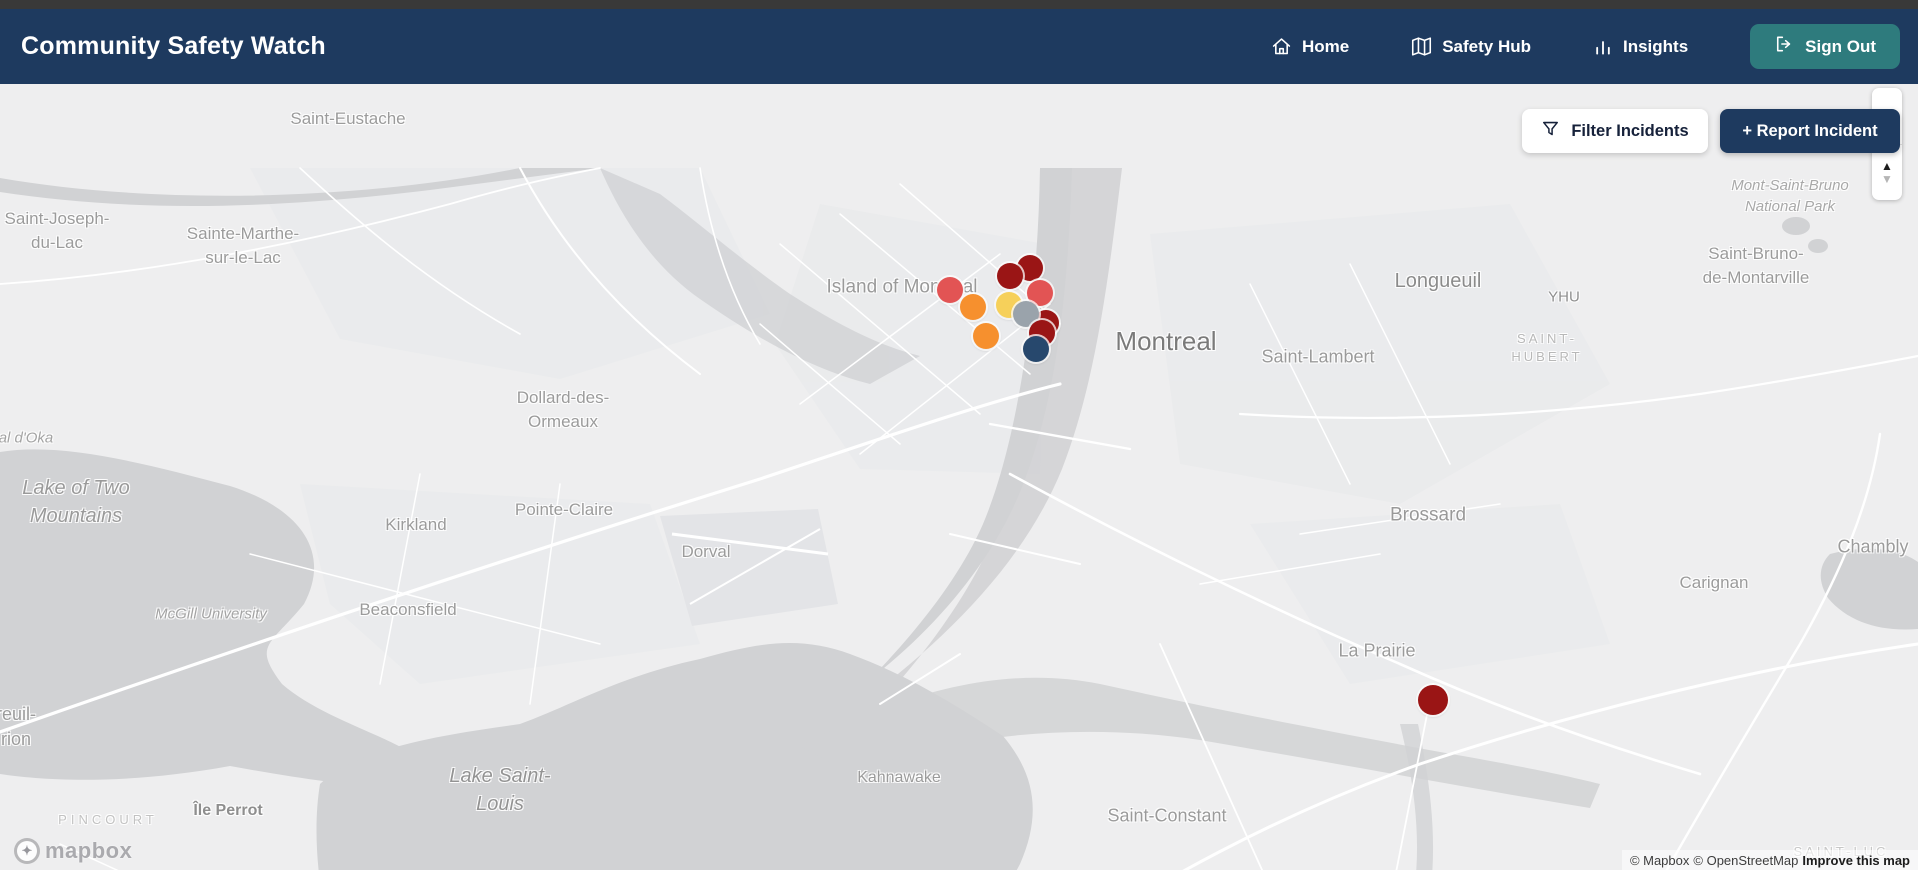 This screenshot has height=870, width=1918. I want to click on compass-up-icon: ▲, so click(1887, 165).